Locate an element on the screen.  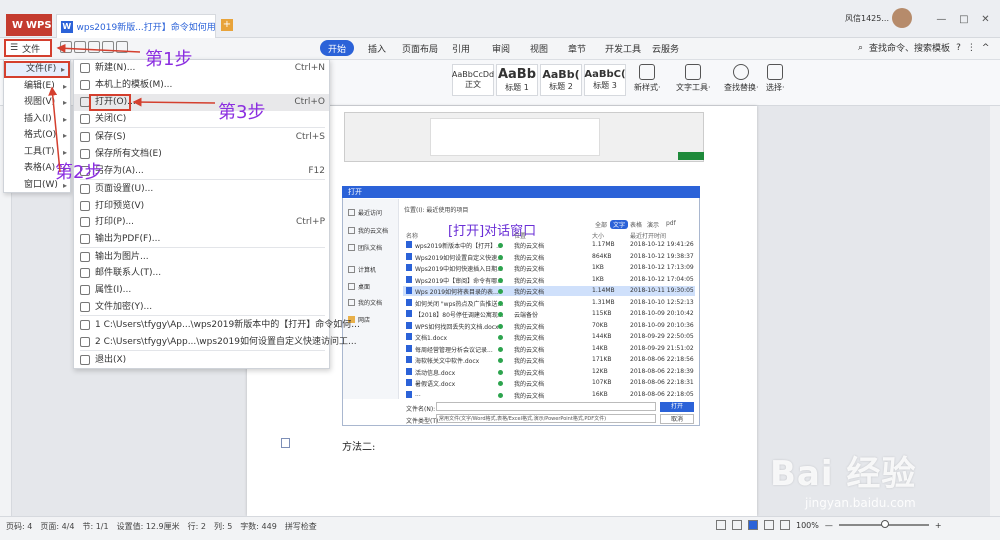
status-line: 行: 2 is located at coordinates (196, 526).